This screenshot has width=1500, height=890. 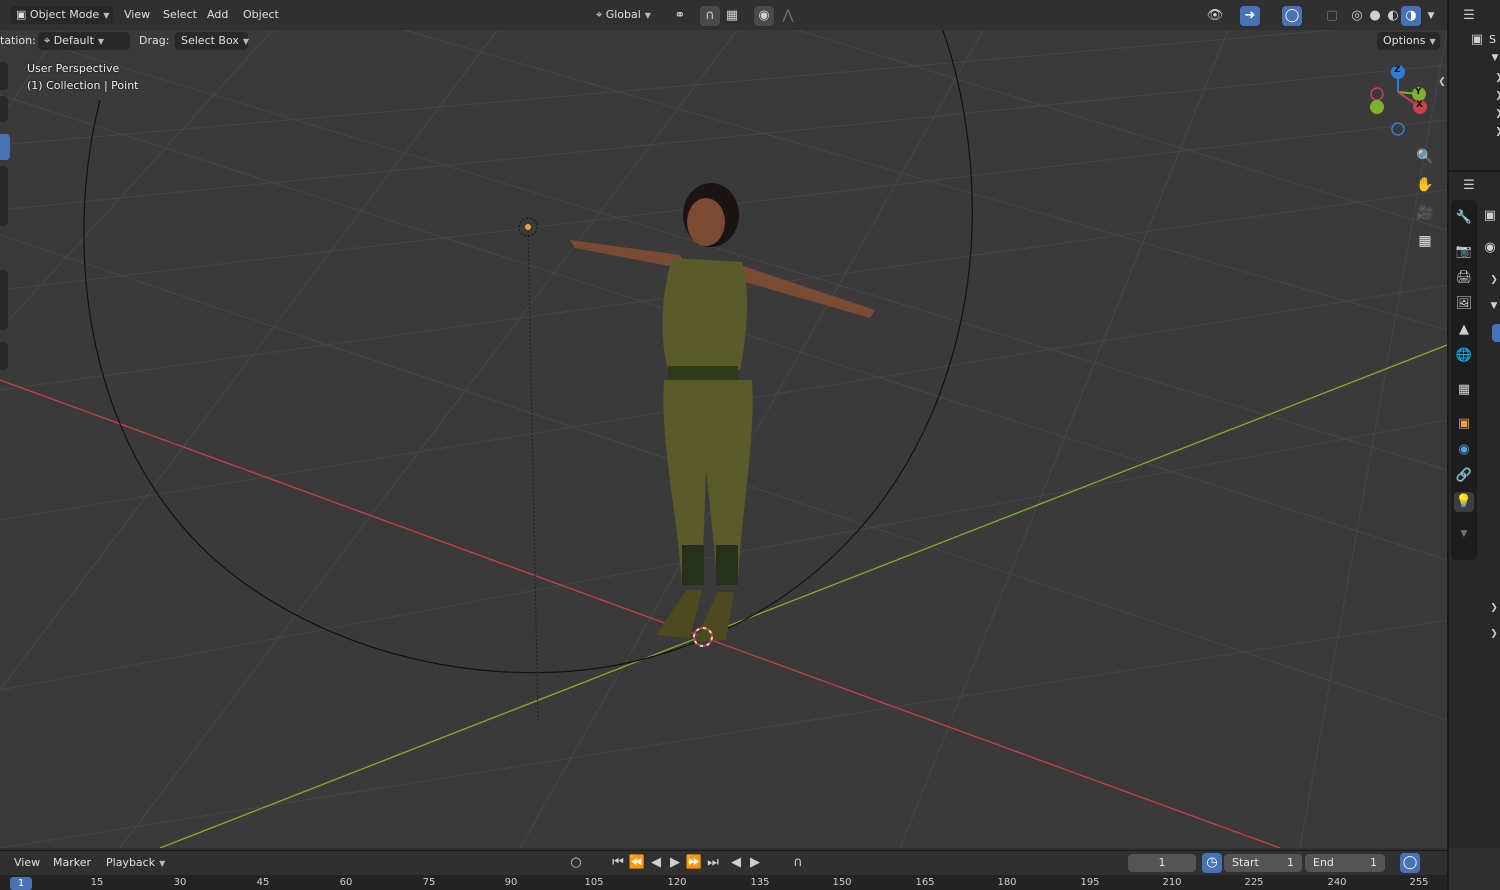 What do you see at coordinates (1292, 16) in the screenshot?
I see `overlay-toggle-icon: ◯` at bounding box center [1292, 16].